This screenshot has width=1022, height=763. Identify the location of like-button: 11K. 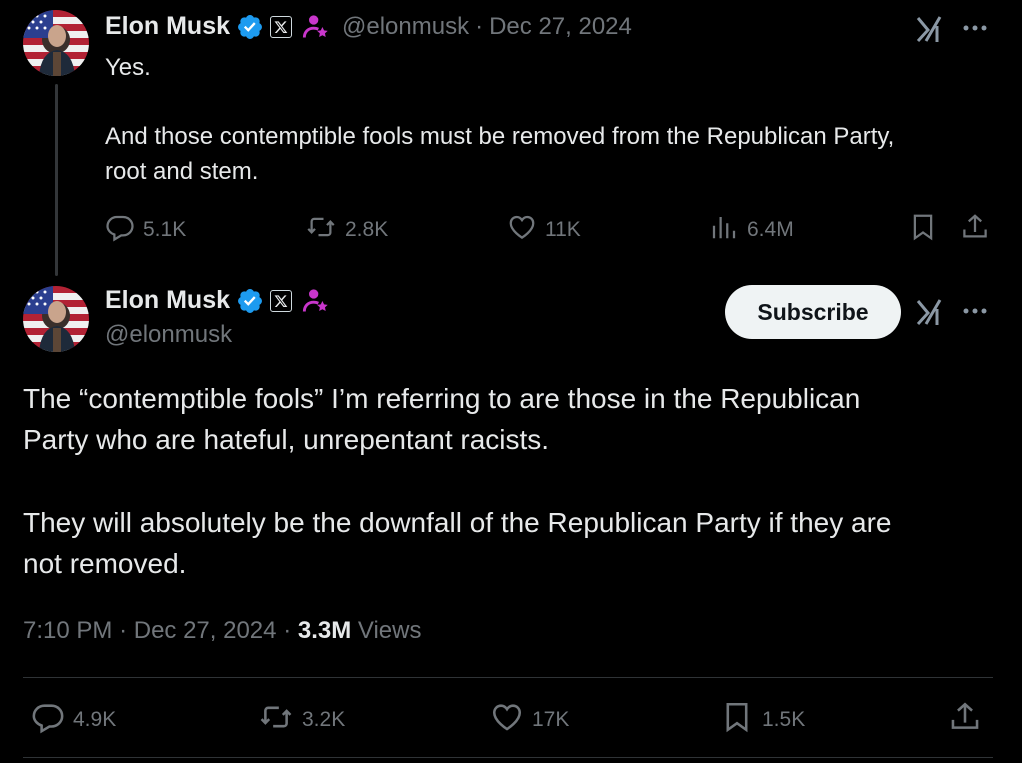
(544, 230).